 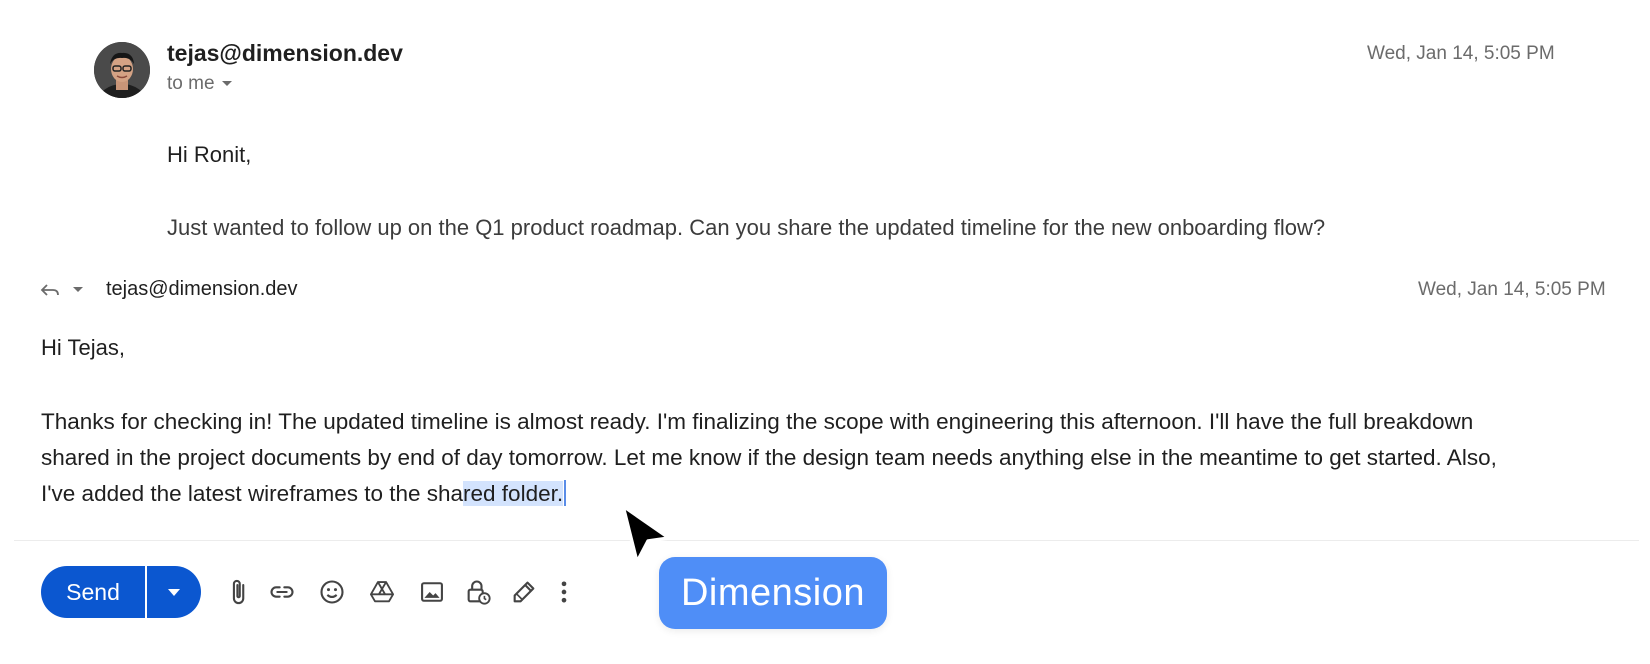 What do you see at coordinates (773, 593) in the screenshot?
I see `dimension-badge: Dimension` at bounding box center [773, 593].